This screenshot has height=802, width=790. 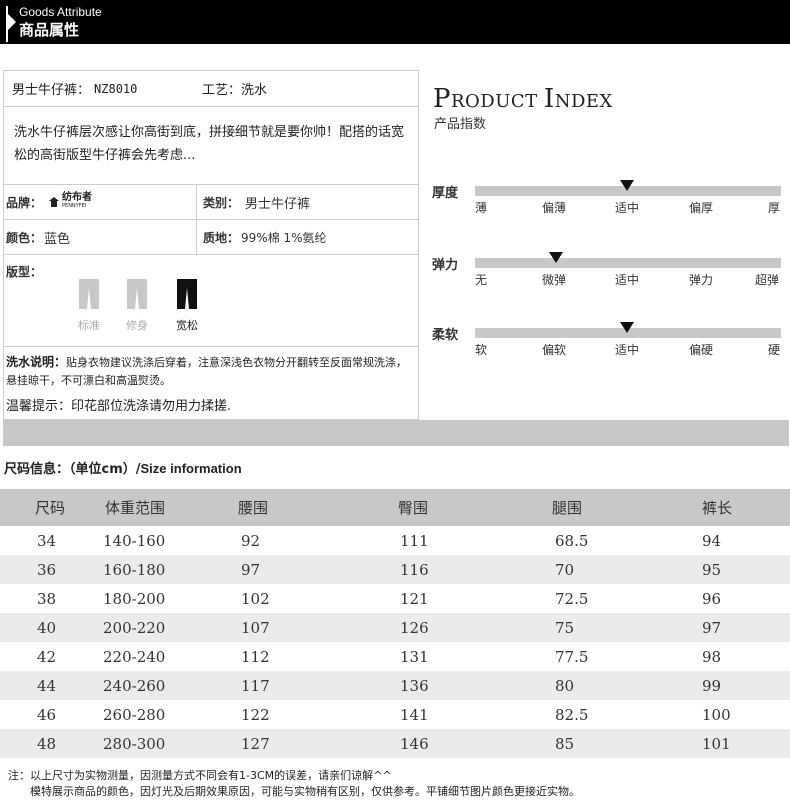 I want to click on table-cell: 80, so click(x=625, y=685).